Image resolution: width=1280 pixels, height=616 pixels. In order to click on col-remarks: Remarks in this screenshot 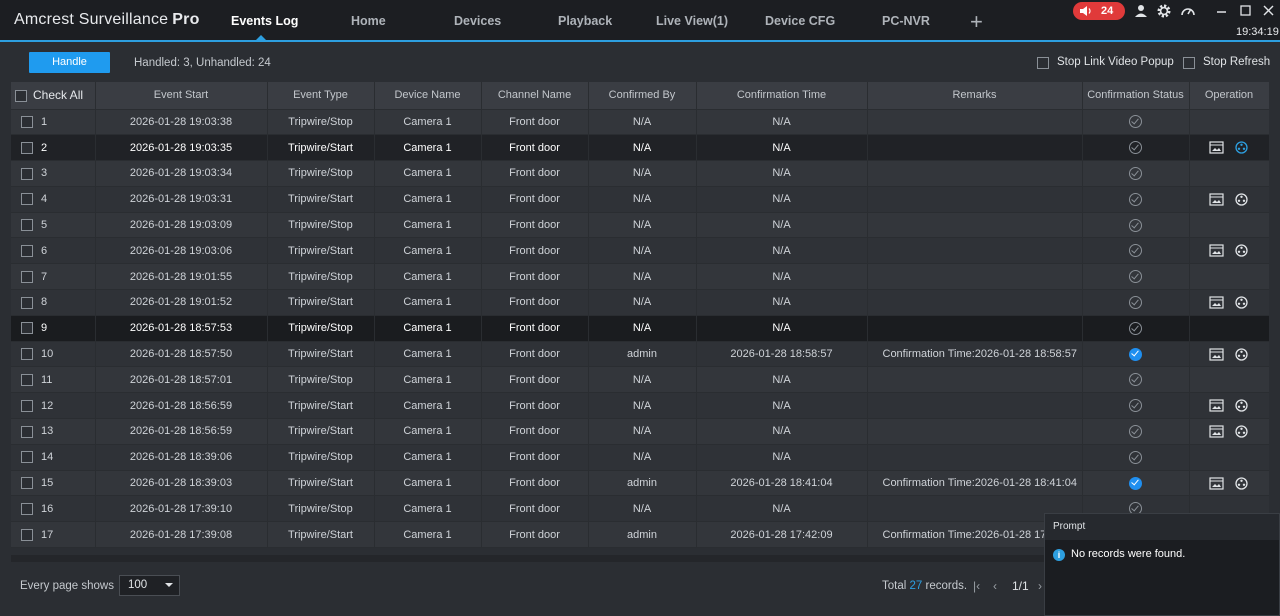, I will do `click(975, 96)`.